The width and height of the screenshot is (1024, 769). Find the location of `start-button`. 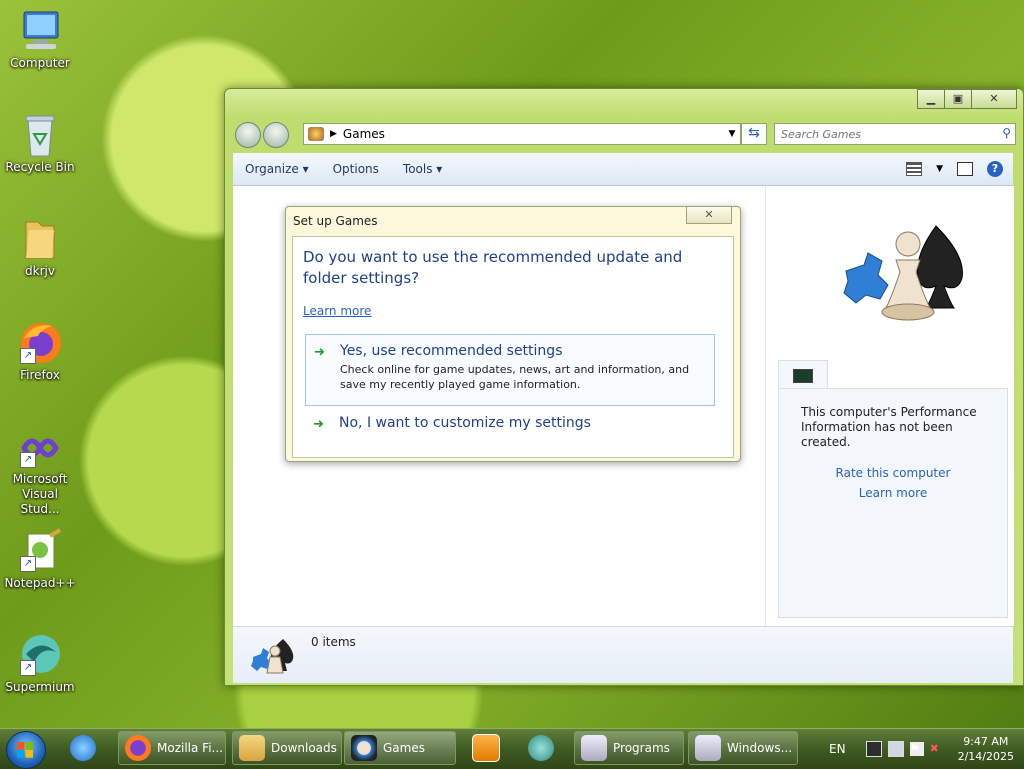

start-button is located at coordinates (26, 750).